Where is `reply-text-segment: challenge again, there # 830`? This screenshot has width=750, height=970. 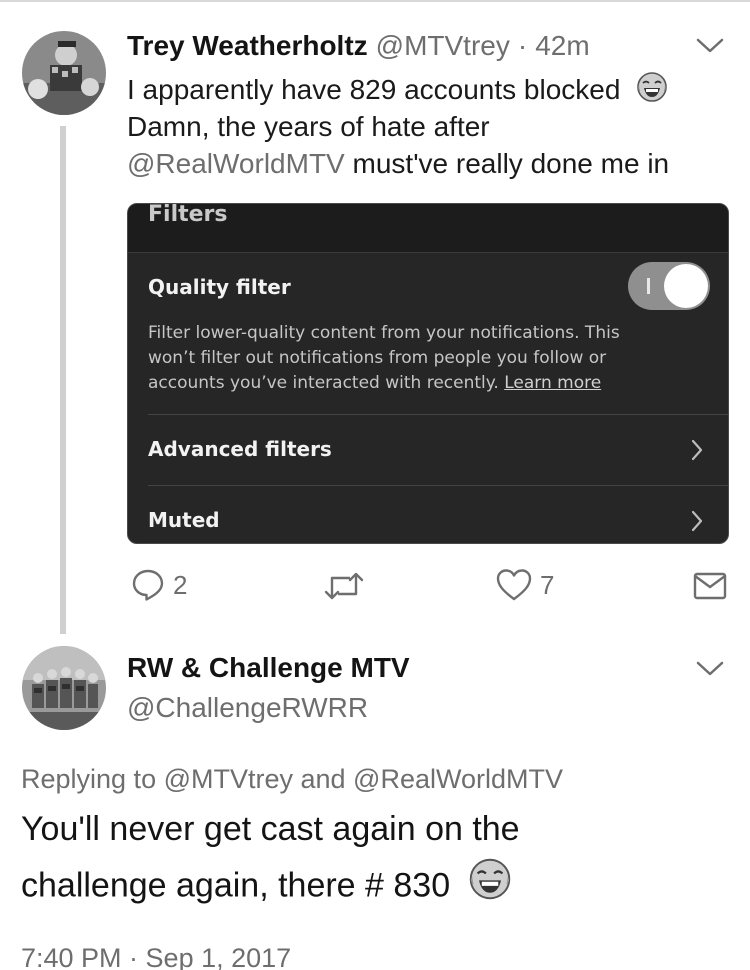 reply-text-segment: challenge again, there # 830 is located at coordinates (236, 885).